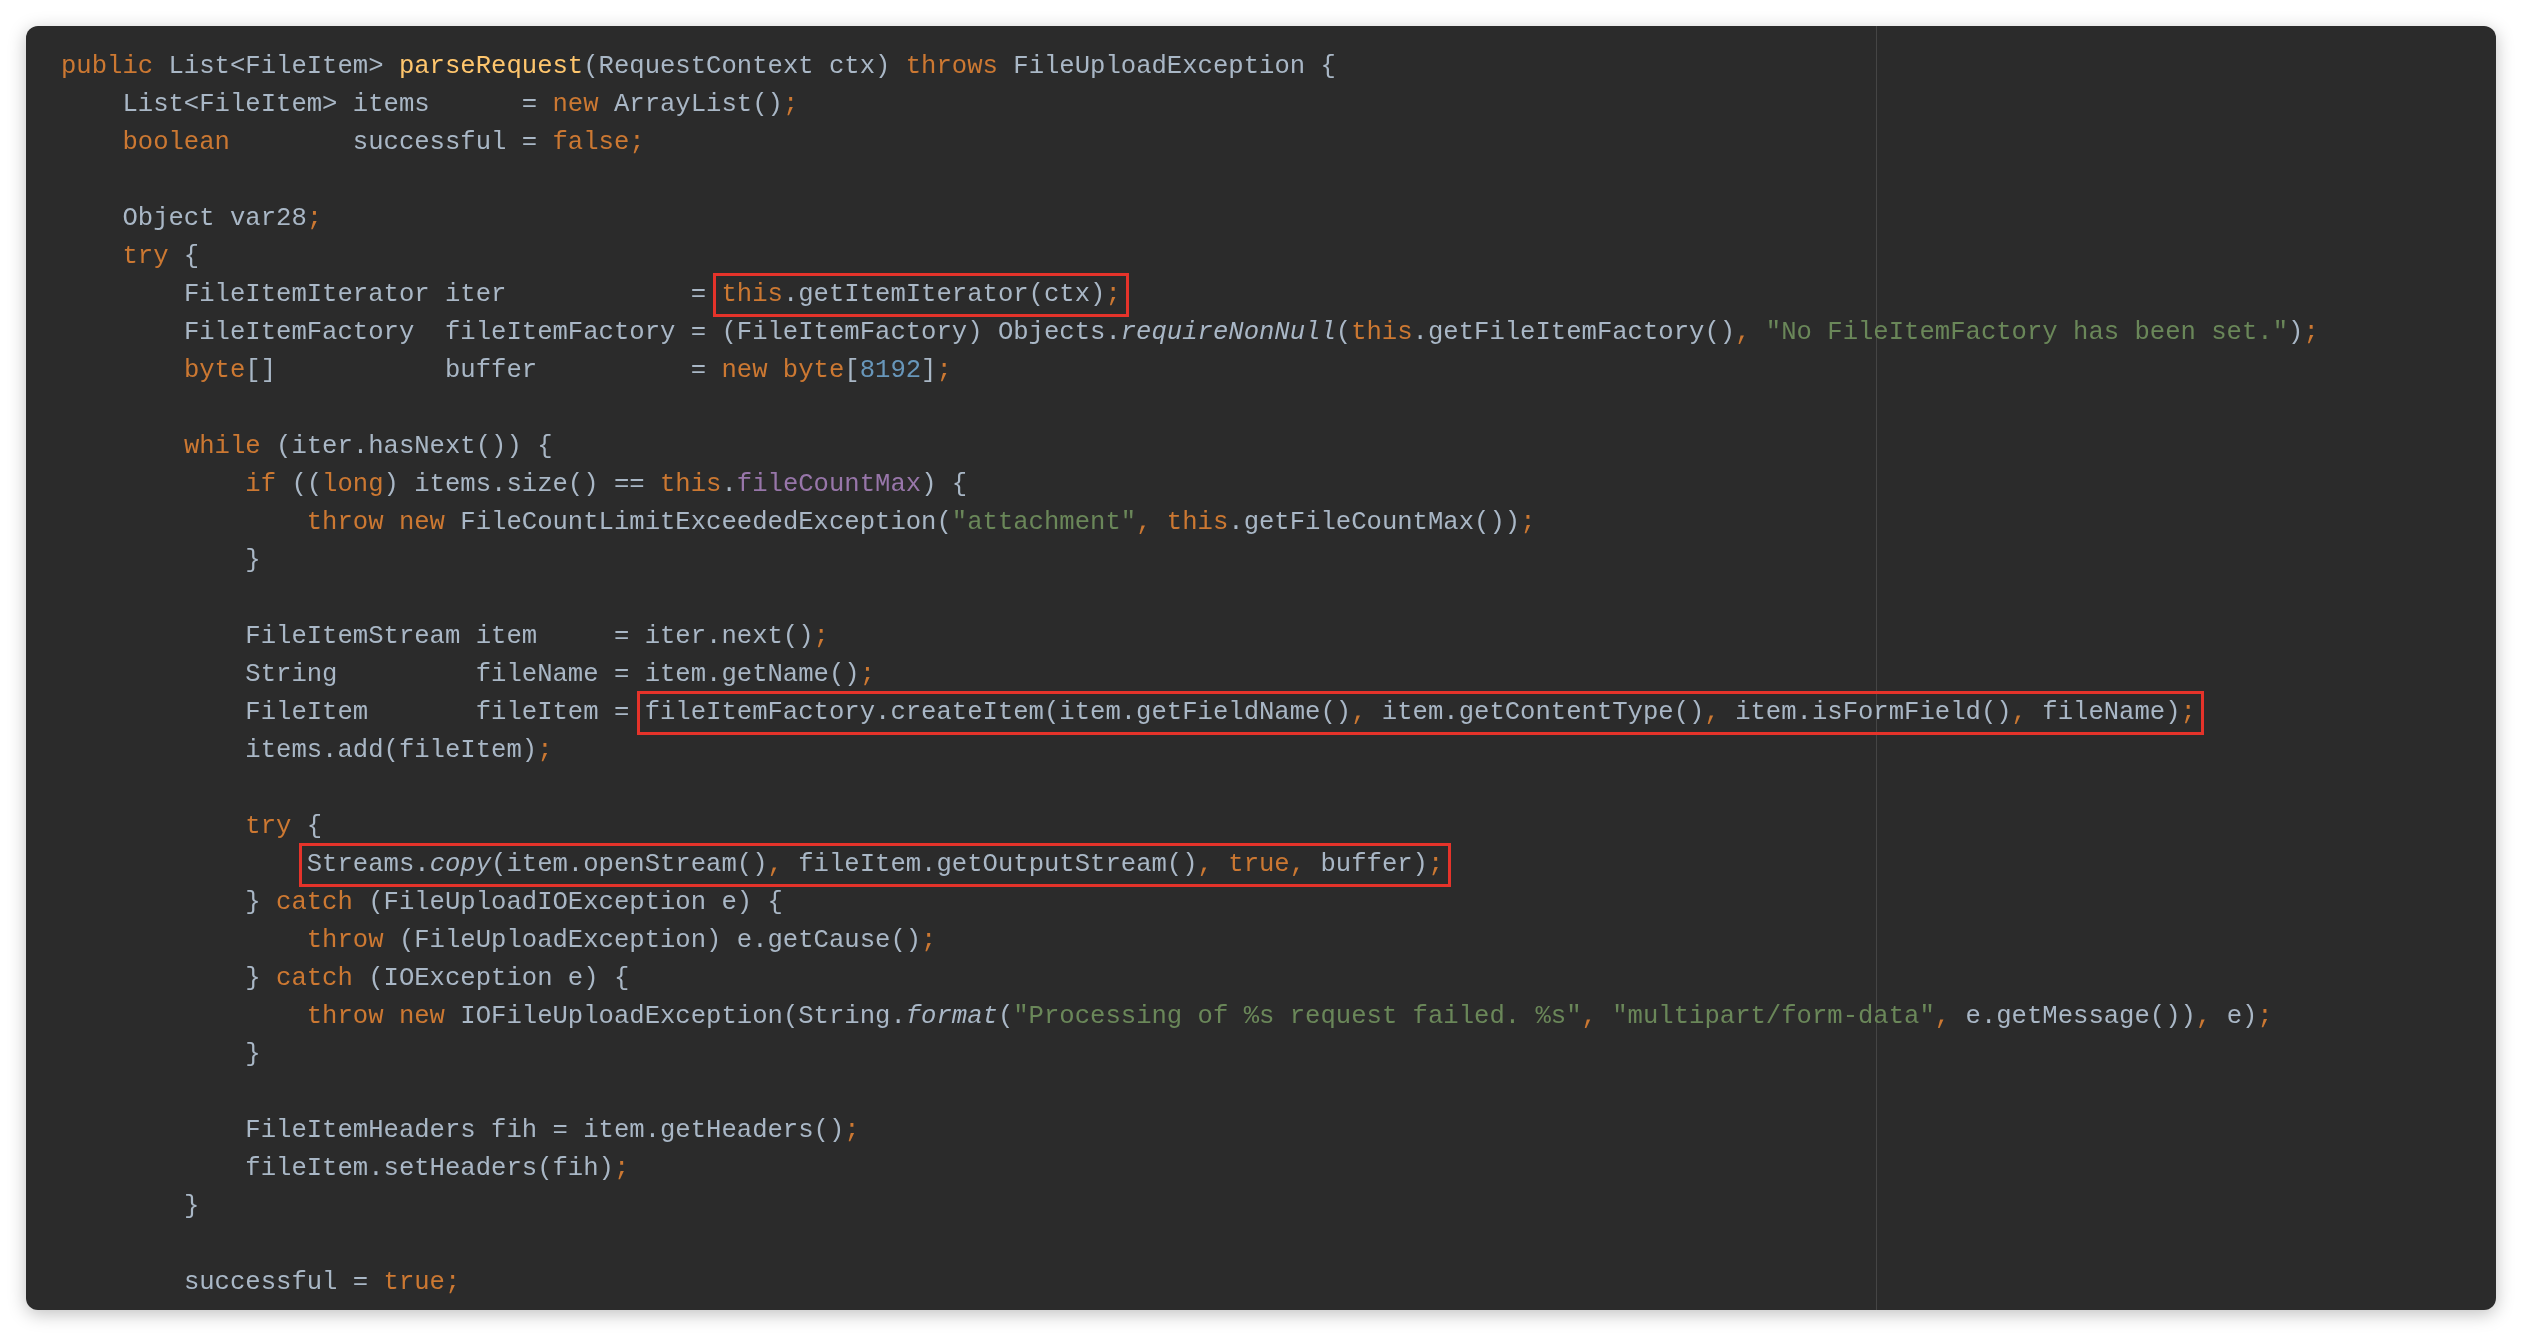 This screenshot has height=1336, width=2522. Describe the element at coordinates (399, 750) in the screenshot. I see `code-text: items.add(fileItem);` at that location.